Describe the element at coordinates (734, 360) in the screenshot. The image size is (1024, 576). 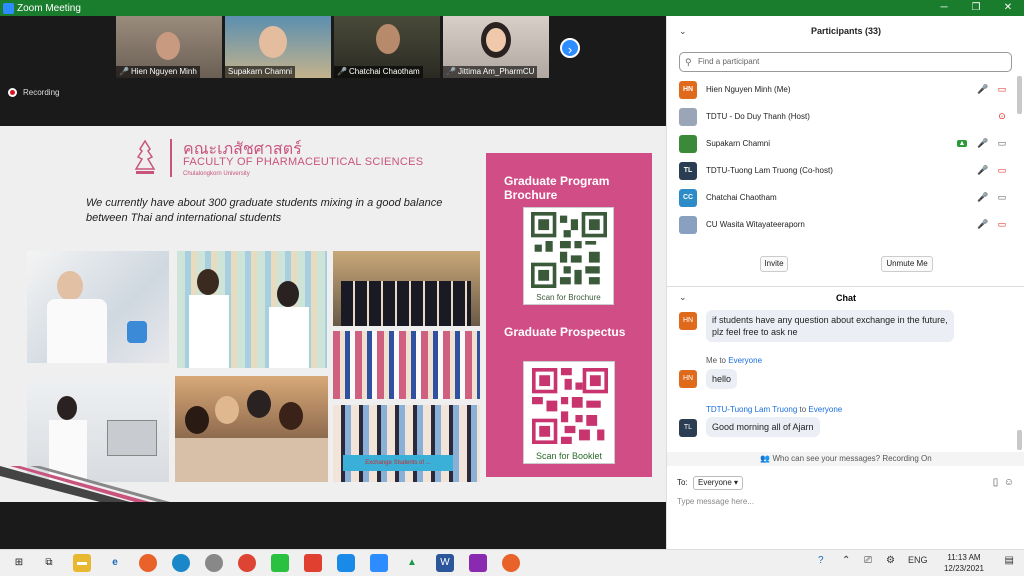
I see `message-sender: Me to Everyone` at that location.